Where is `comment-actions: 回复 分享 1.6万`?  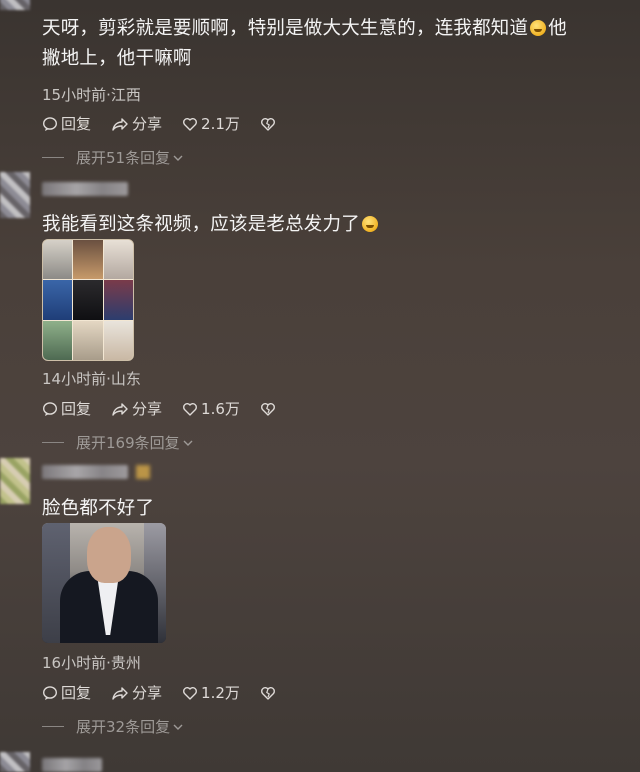
comment-actions: 回复 分享 1.6万 is located at coordinates (170, 408).